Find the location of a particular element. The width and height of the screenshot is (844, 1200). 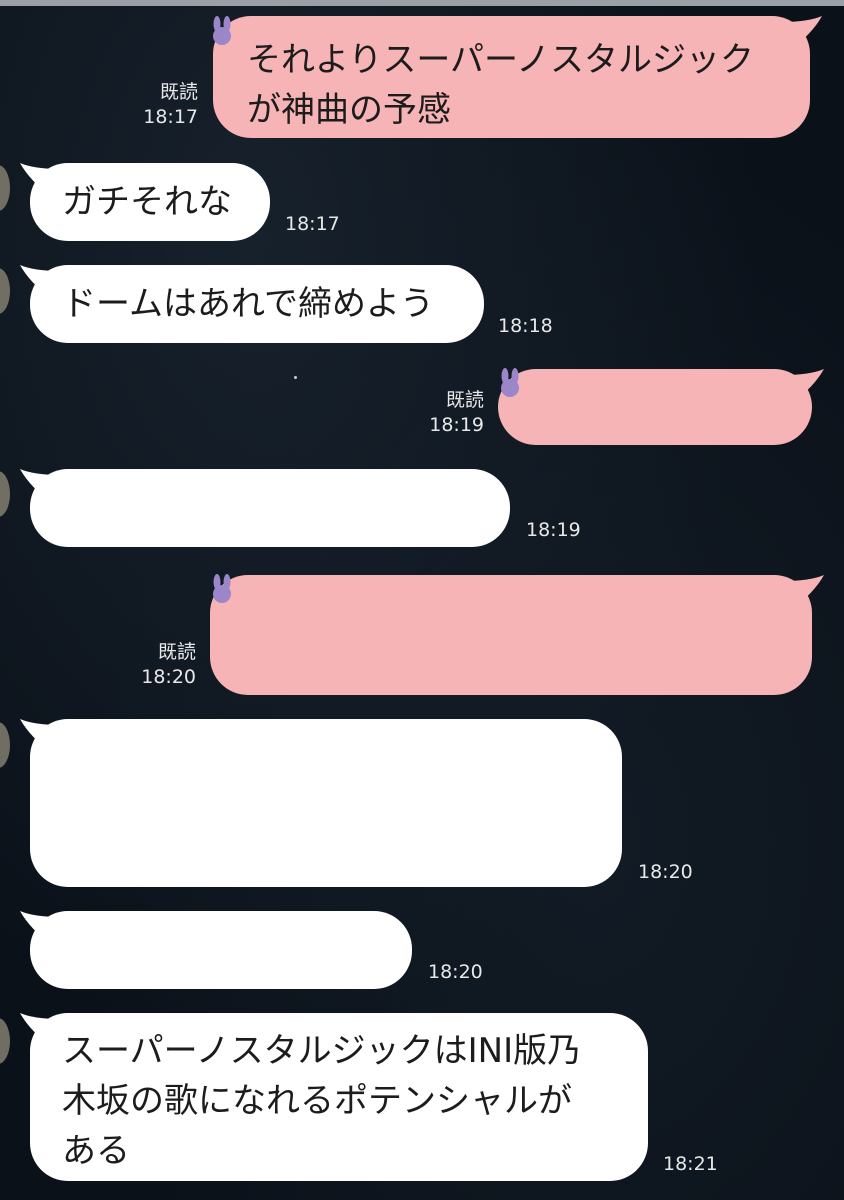

received-message-bubble: スーパーノスタルジックはINI版乃 木坂の歌になれるポテンシャルが ある is located at coordinates (334, 1097).